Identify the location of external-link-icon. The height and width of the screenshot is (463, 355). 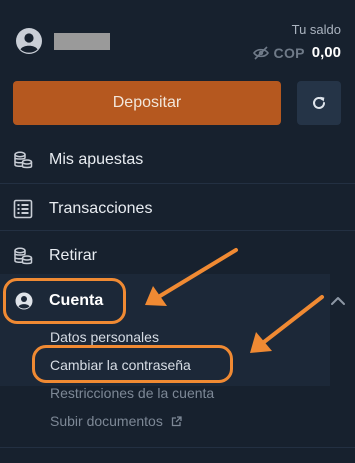
(176, 421).